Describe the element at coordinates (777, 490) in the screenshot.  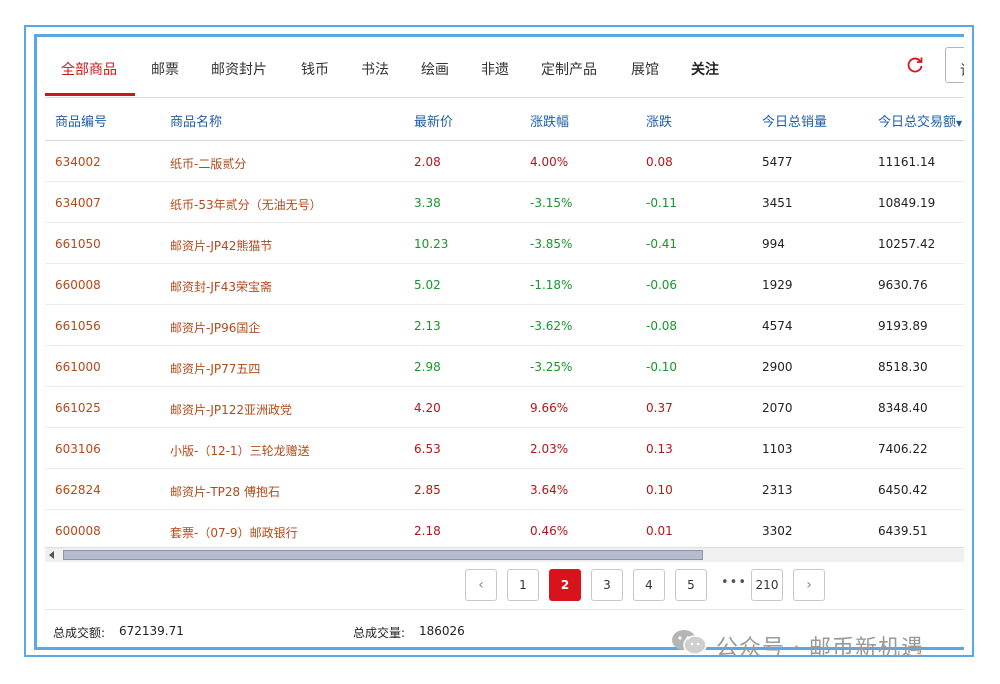
I see `cell-daily-volume: 2313` at that location.